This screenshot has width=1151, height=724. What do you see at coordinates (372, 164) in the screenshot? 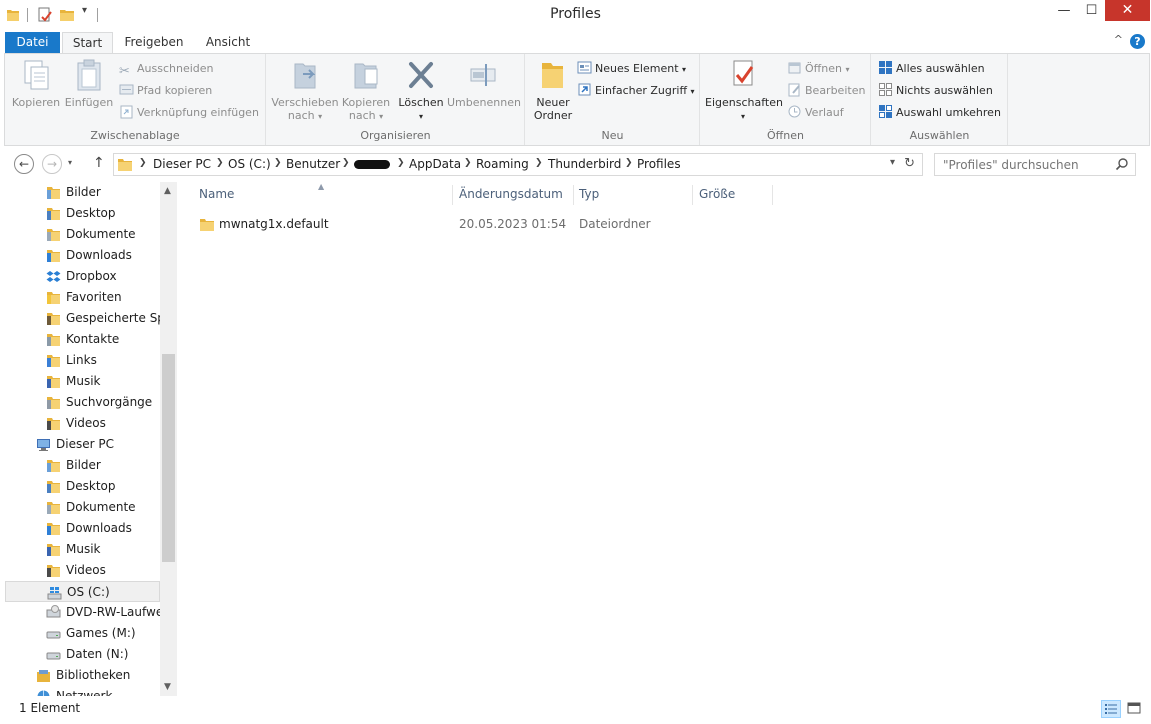
I see `redacted-username` at bounding box center [372, 164].